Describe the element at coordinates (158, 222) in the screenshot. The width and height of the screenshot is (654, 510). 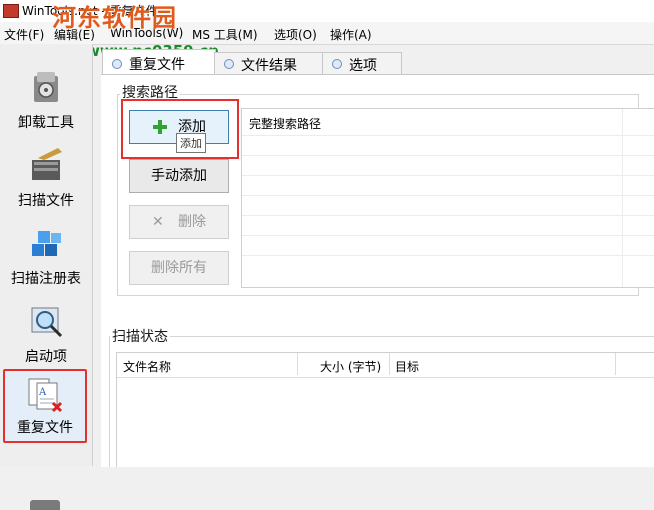
I see `close-icon: ✕` at that location.